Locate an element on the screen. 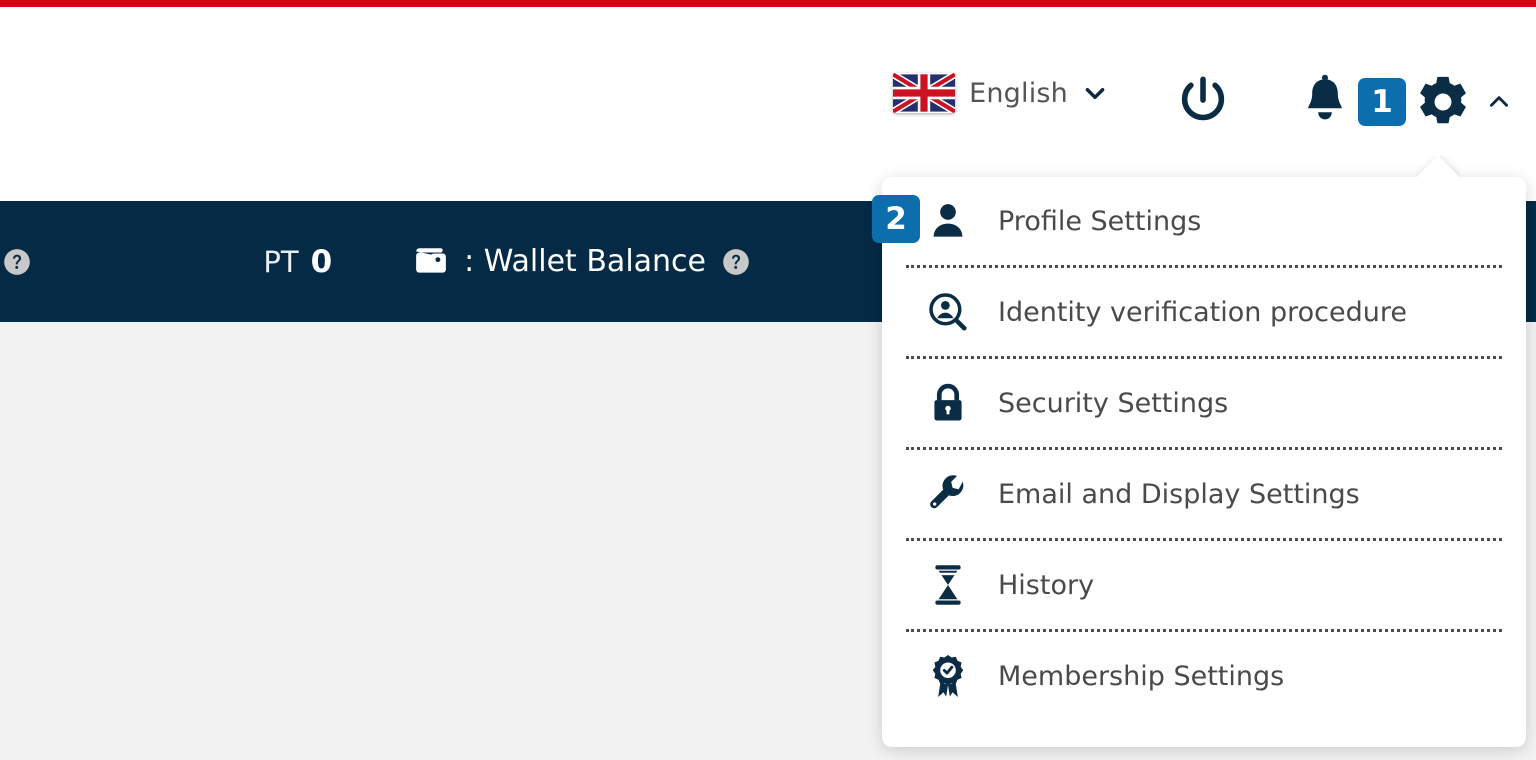 This screenshot has height=760, width=1536. settings-menu-toggle: 1 is located at coordinates (1435, 102).